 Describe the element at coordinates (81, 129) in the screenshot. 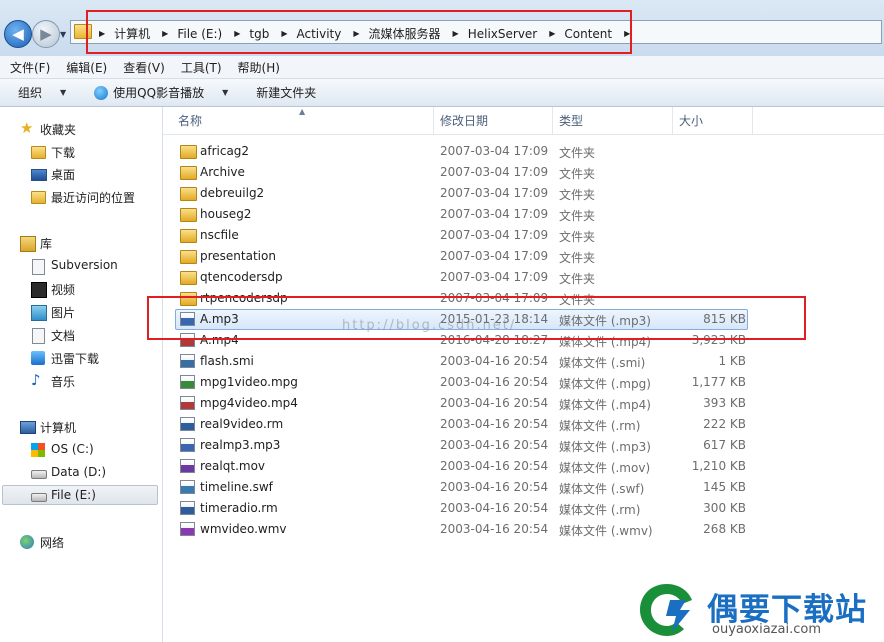

I see `nav-favorites: ★ 收藏夹` at that location.